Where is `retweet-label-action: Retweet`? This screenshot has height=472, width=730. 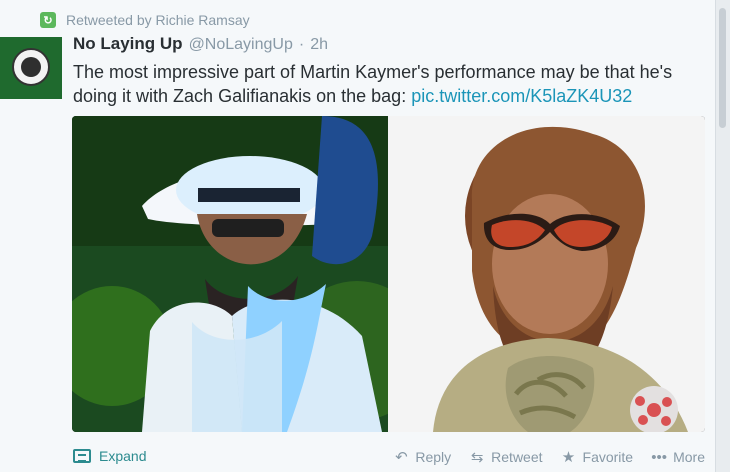 retweet-label-action: Retweet is located at coordinates (517, 457).